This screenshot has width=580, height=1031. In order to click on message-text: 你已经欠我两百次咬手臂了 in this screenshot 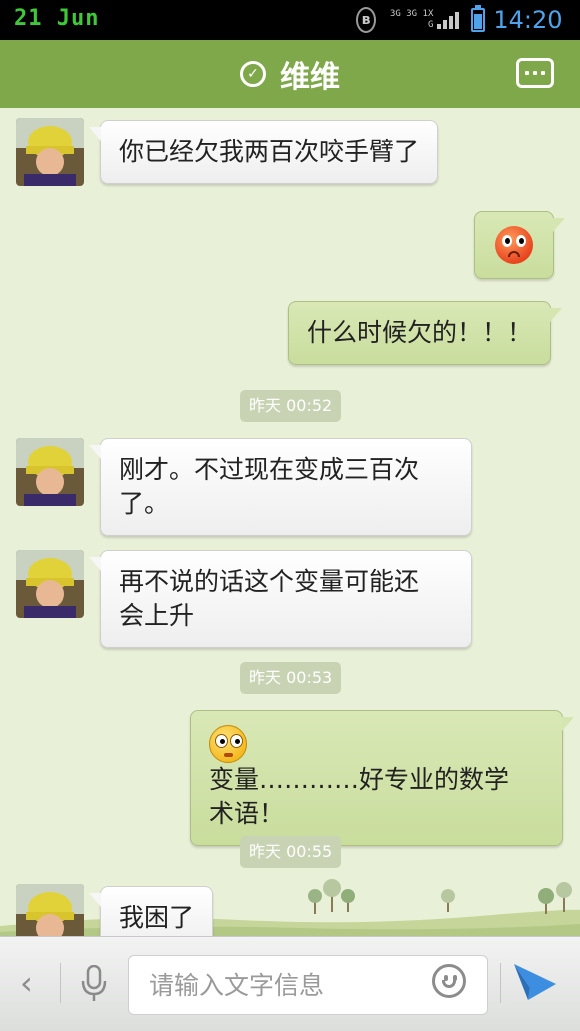, I will do `click(269, 151)`.